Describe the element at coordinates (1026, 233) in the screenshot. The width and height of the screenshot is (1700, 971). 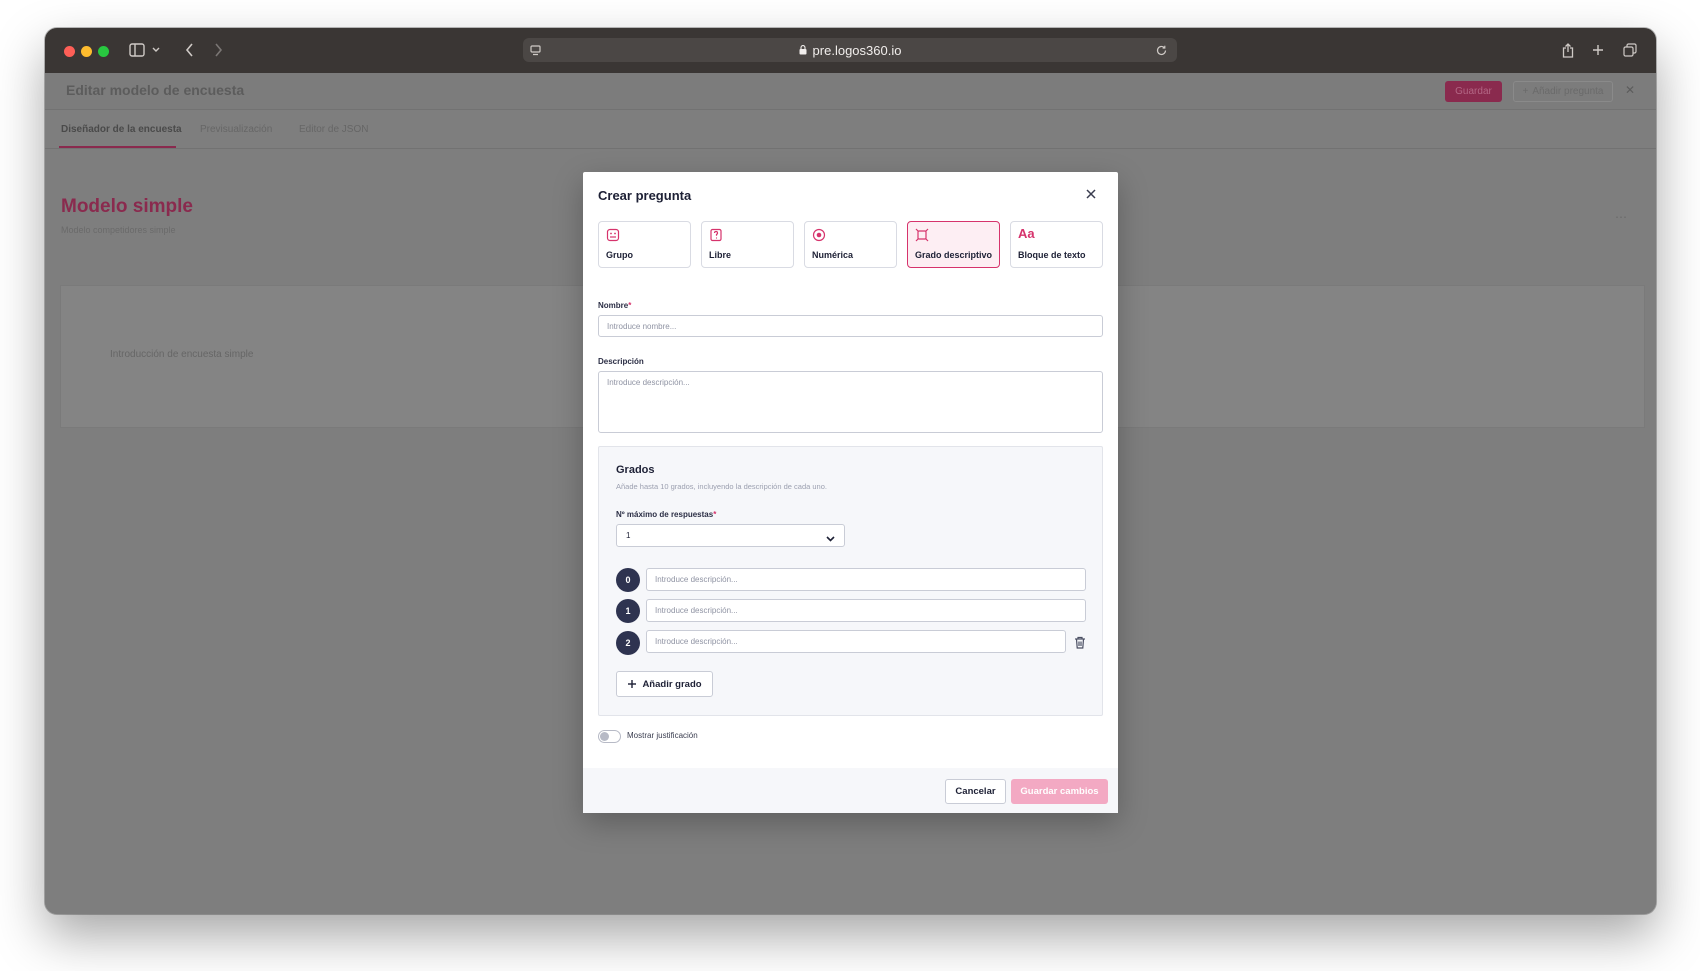
I see `text-block-icon: Aa` at that location.